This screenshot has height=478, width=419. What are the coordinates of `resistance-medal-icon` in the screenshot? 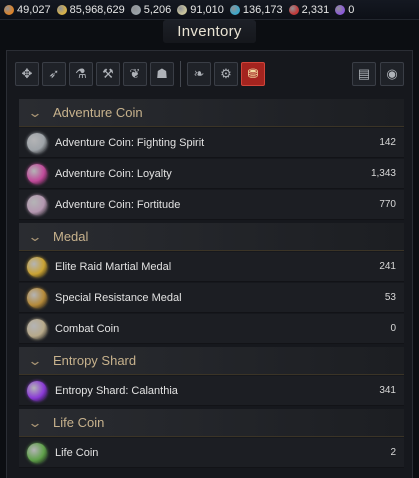 It's located at (37, 297).